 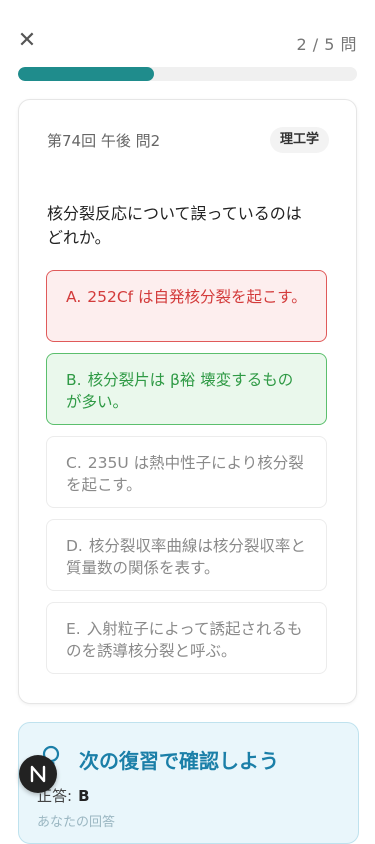 I want to click on question-counter: 2 / 5 問, so click(x=326, y=44).